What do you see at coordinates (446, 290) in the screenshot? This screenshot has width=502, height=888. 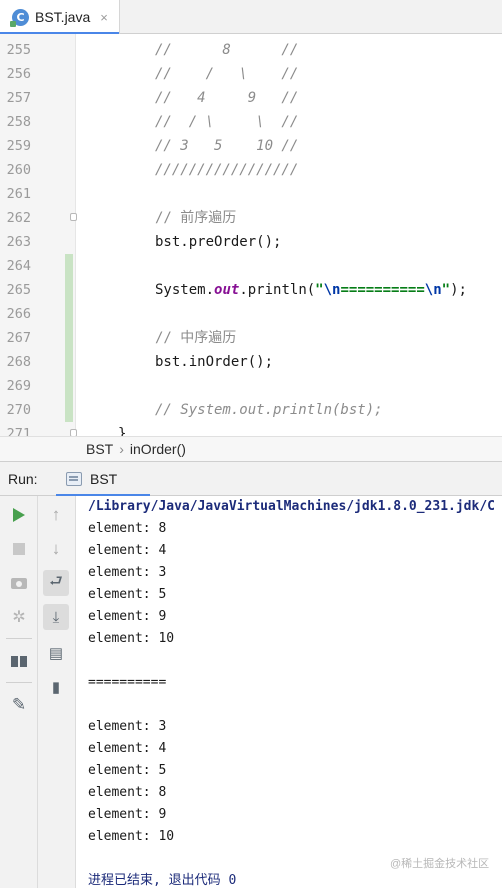 I see `code-token: "` at bounding box center [446, 290].